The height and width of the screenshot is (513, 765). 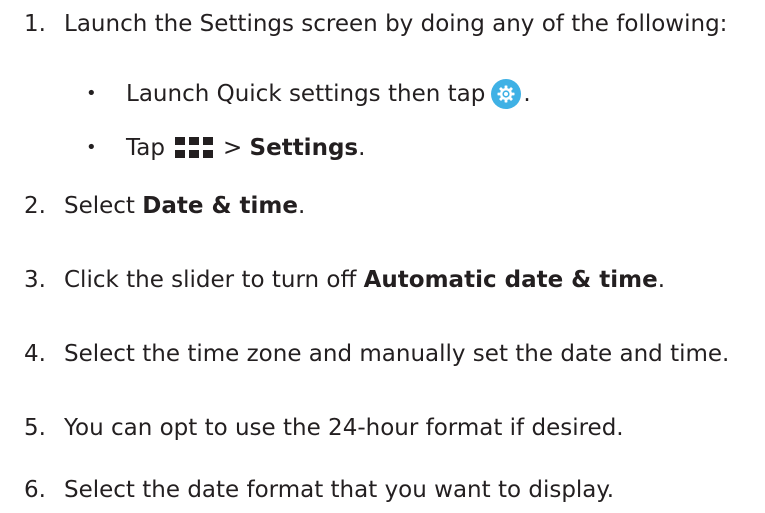 I want to click on step-number: 2., so click(x=35, y=206).